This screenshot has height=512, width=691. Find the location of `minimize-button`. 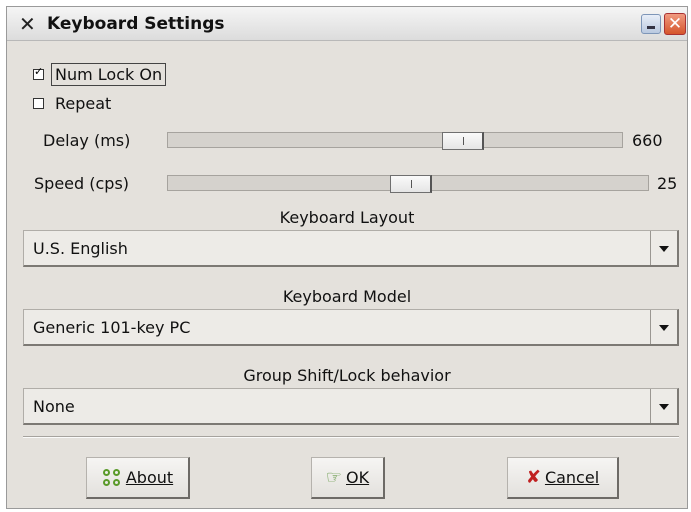

minimize-button is located at coordinates (651, 24).